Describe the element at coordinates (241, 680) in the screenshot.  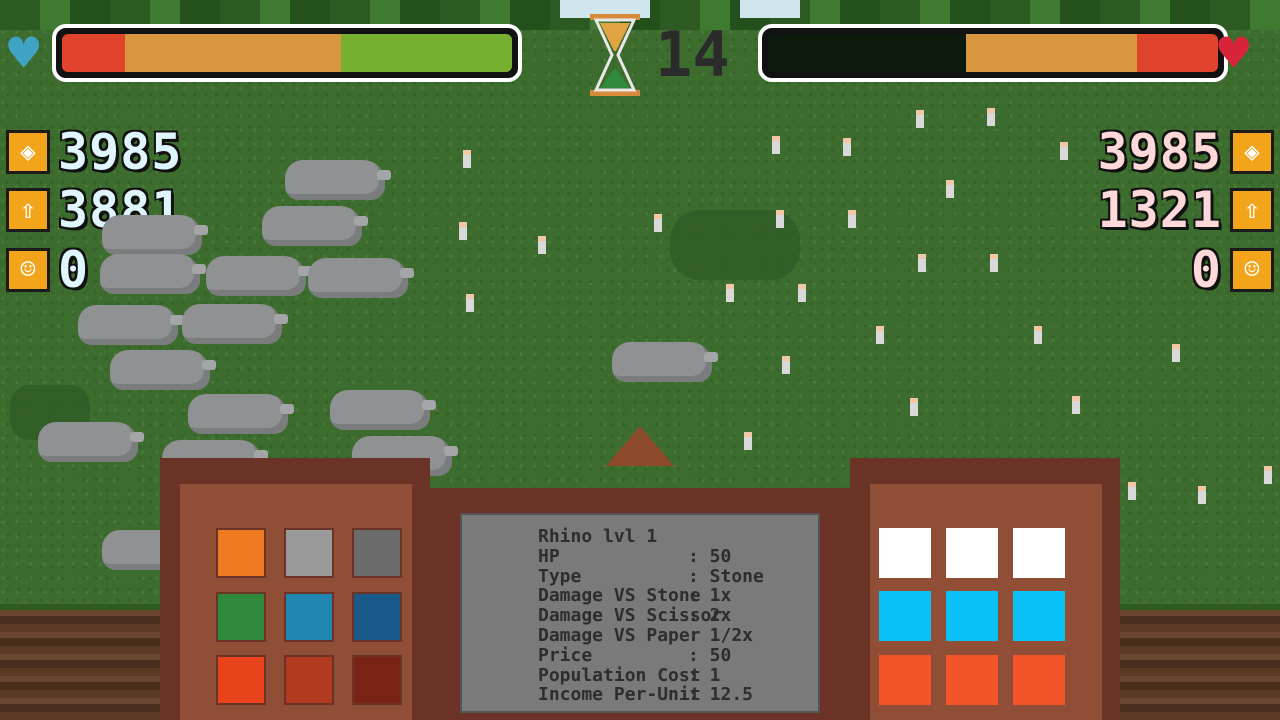
I see `unit-slot-paper-golem` at that location.